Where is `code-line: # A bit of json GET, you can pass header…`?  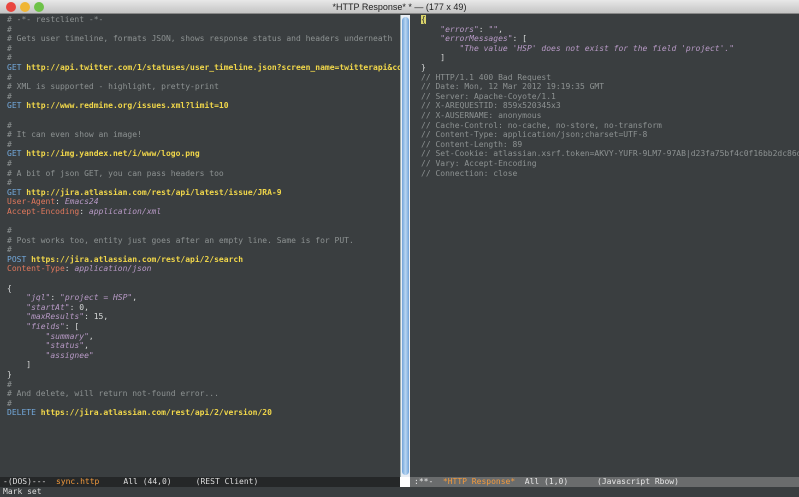
code-line: # A bit of json GET, you can pass header… is located at coordinates (203, 174).